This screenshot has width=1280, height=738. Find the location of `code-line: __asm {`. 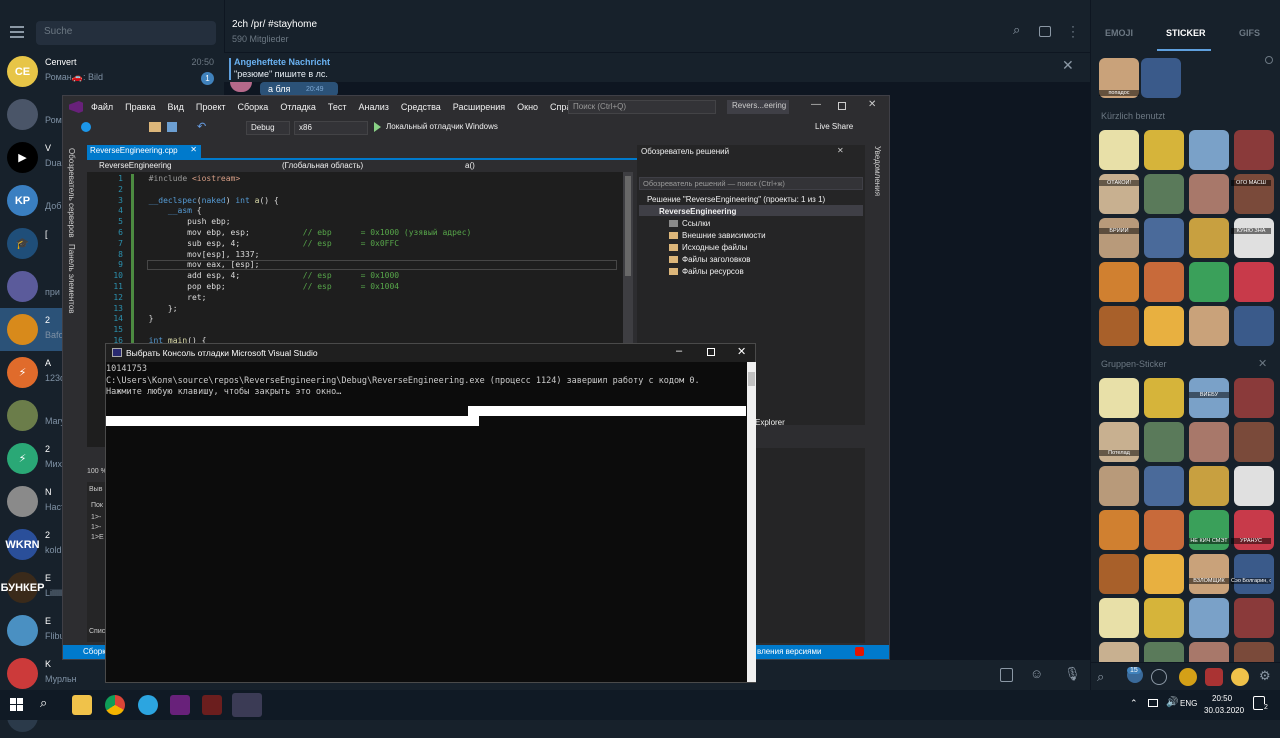

code-line: __asm { is located at coordinates (170, 211).